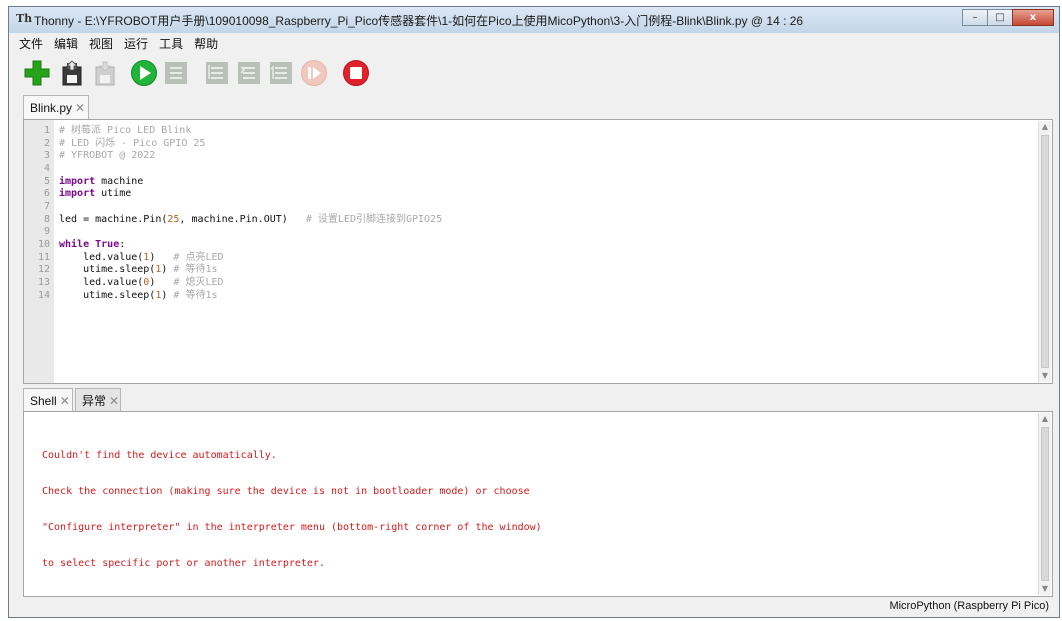 This screenshot has height=621, width=1062. What do you see at coordinates (31, 43) in the screenshot?
I see `menu-file: 文件` at bounding box center [31, 43].